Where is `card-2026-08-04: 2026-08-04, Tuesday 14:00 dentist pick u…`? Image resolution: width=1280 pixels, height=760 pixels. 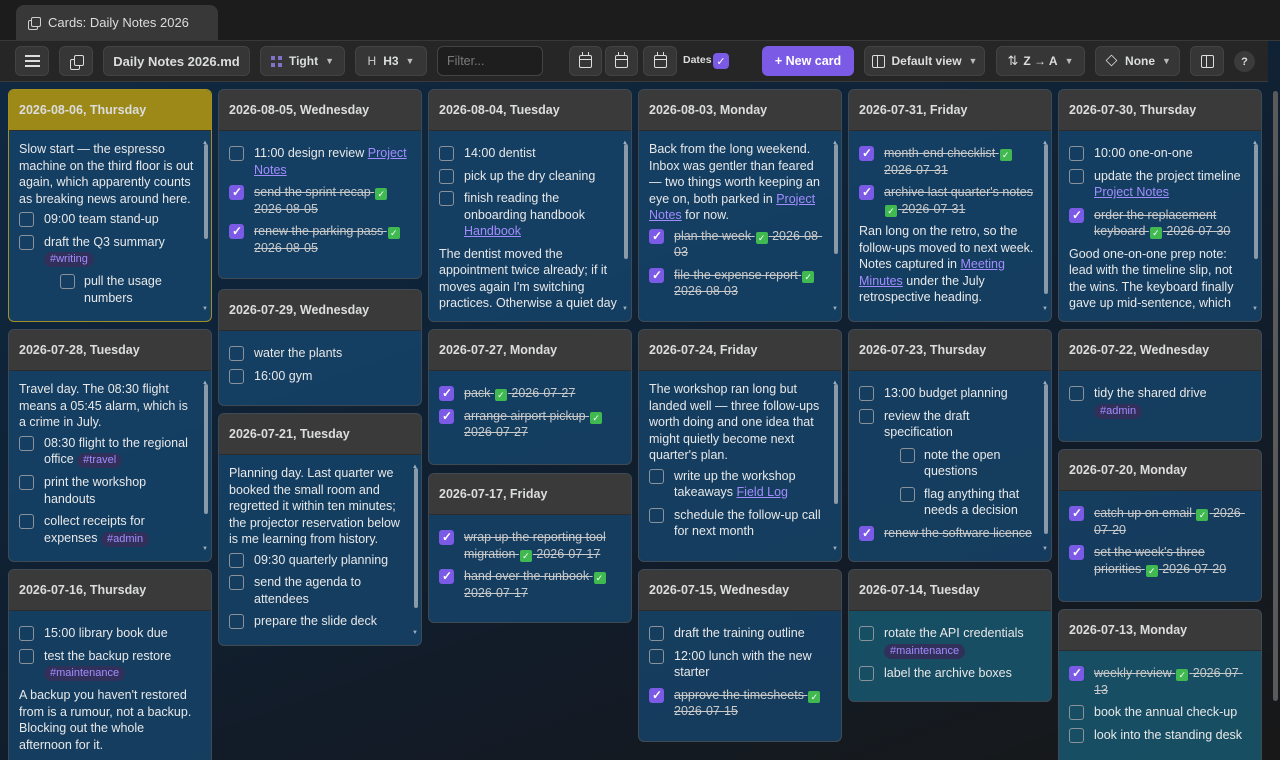 card-2026-08-04: 2026-08-04, Tuesday 14:00 dentist pick u… is located at coordinates (530, 205).